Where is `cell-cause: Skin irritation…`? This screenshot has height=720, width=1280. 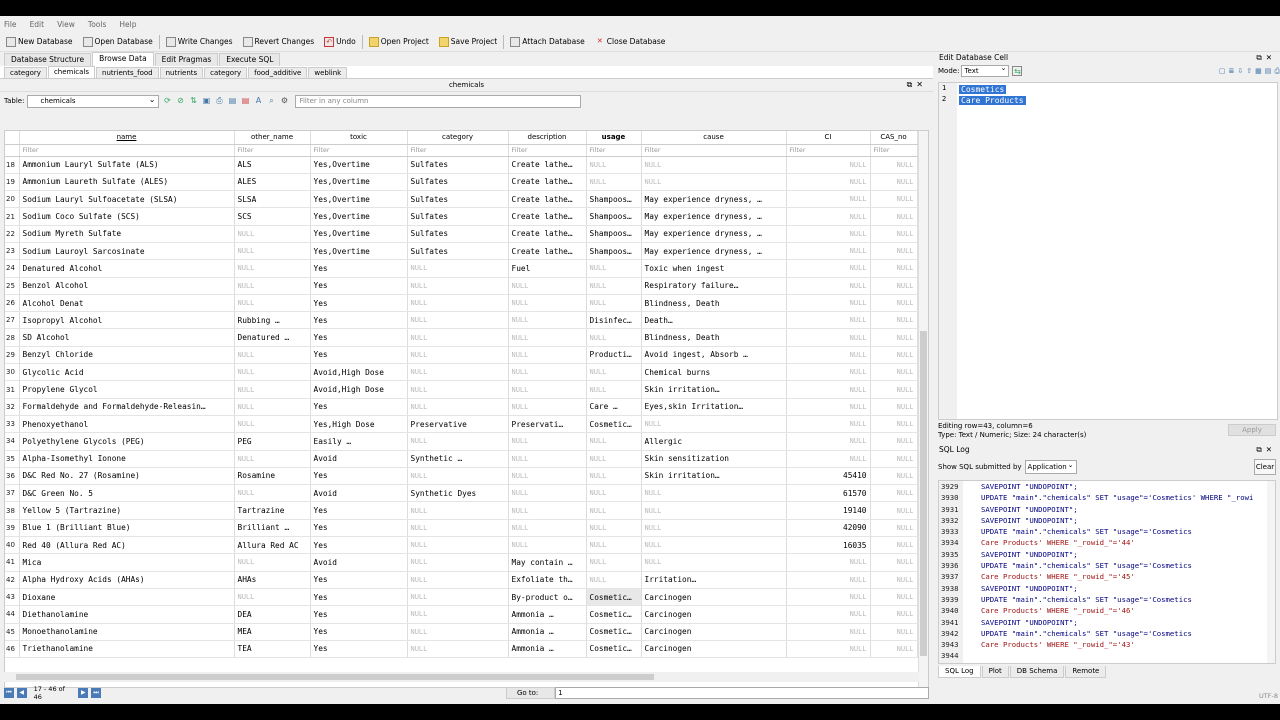 cell-cause: Skin irritation… is located at coordinates (714, 389).